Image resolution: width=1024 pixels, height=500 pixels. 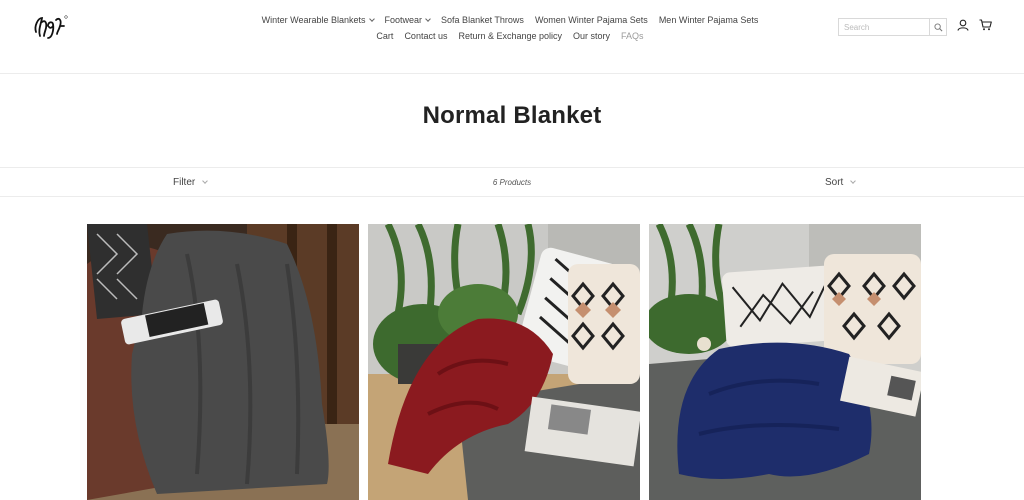 I want to click on product-image-grey-blanket, so click(x=223, y=362).